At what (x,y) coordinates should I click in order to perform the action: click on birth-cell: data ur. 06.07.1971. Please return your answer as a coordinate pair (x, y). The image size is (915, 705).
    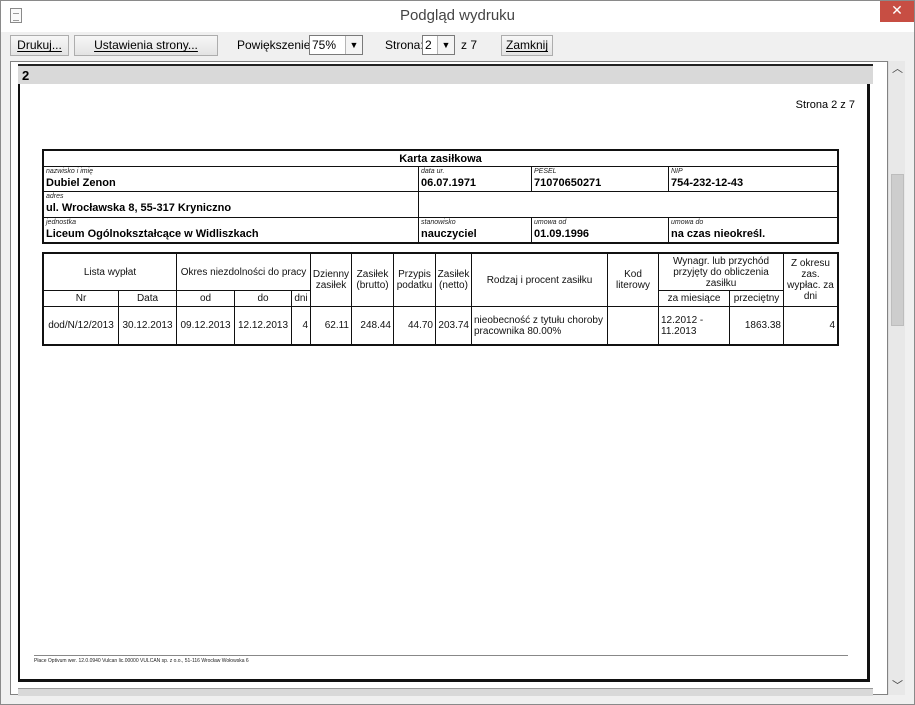
    Looking at the image, I should click on (475, 179).